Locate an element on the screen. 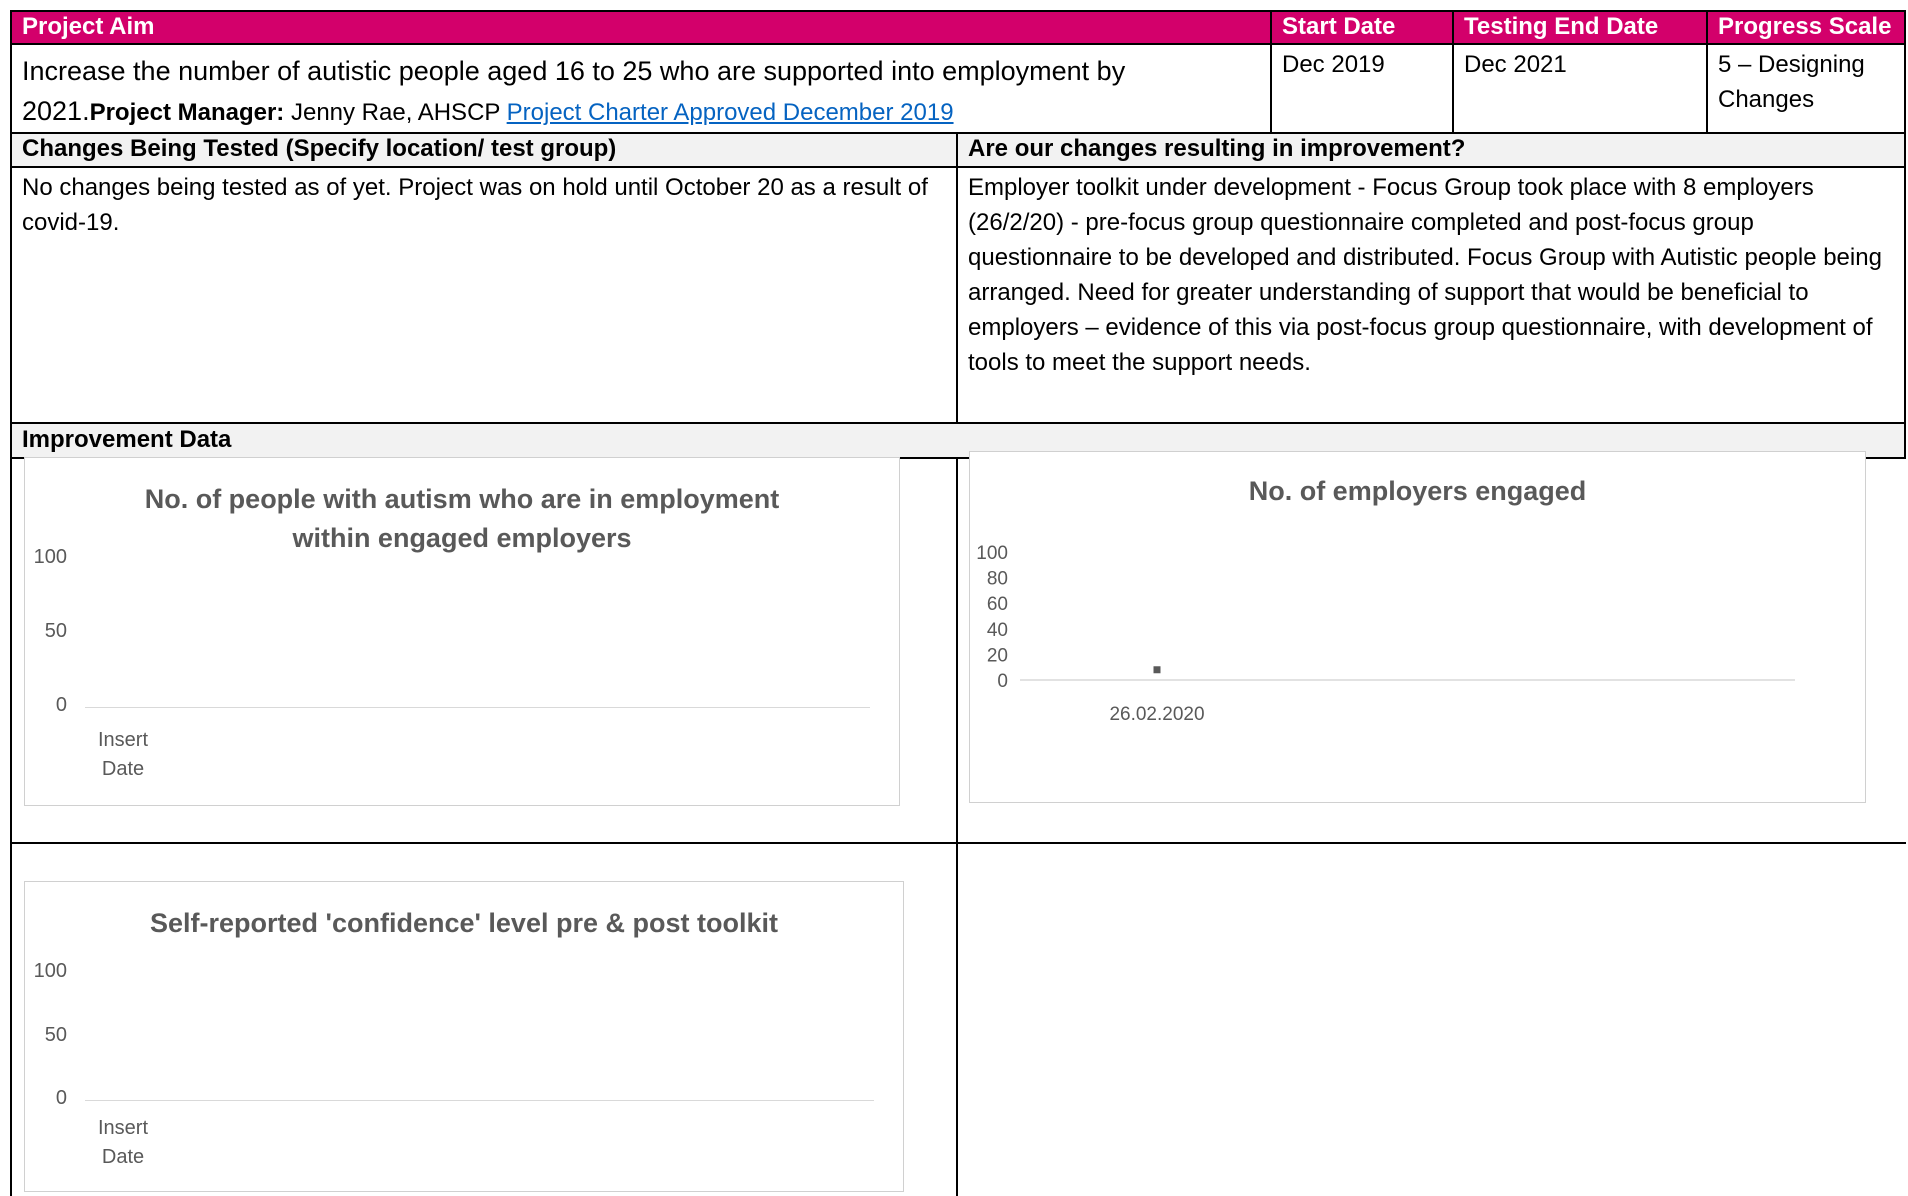 This screenshot has height=1196, width=1908. chart2-ytick: 20 is located at coordinates (997, 655).